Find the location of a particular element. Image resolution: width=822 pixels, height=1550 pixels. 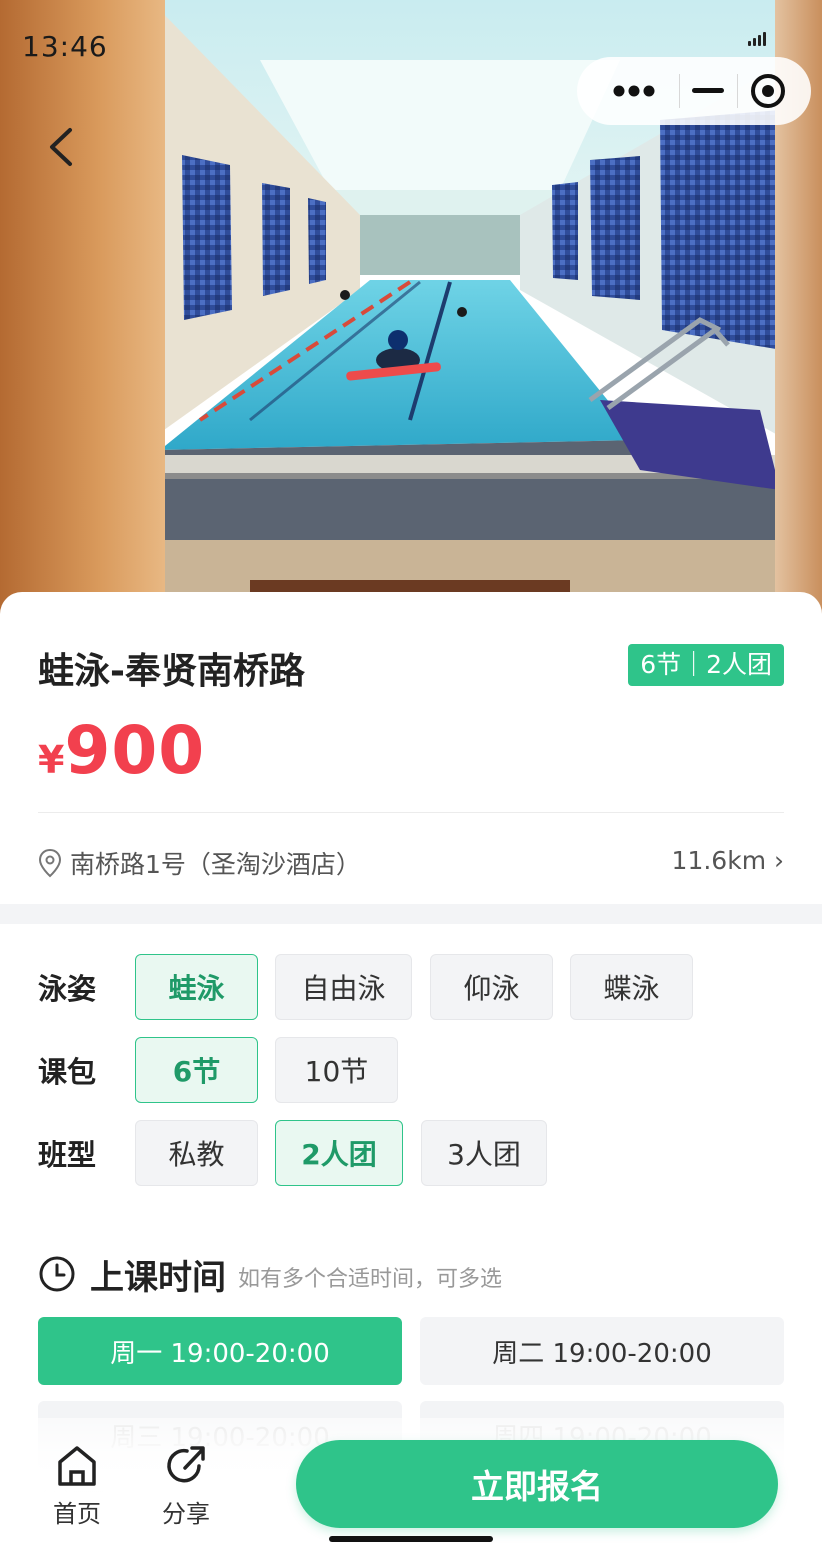

package-tag: 6节｜2人团 is located at coordinates (706, 665).